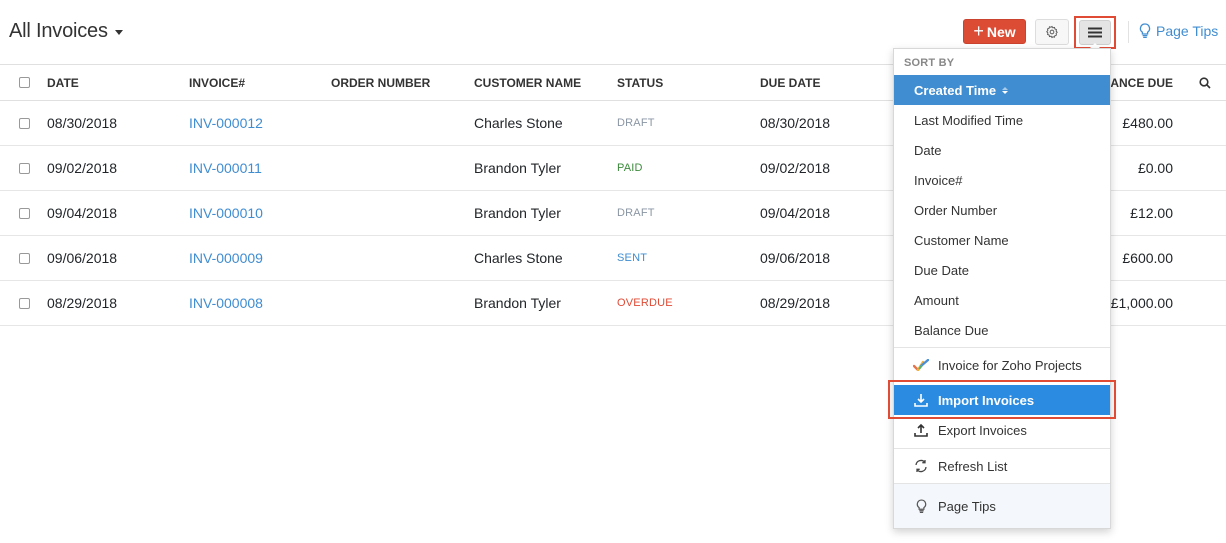  I want to click on invoice-date: 09/06/2018, so click(82, 258).